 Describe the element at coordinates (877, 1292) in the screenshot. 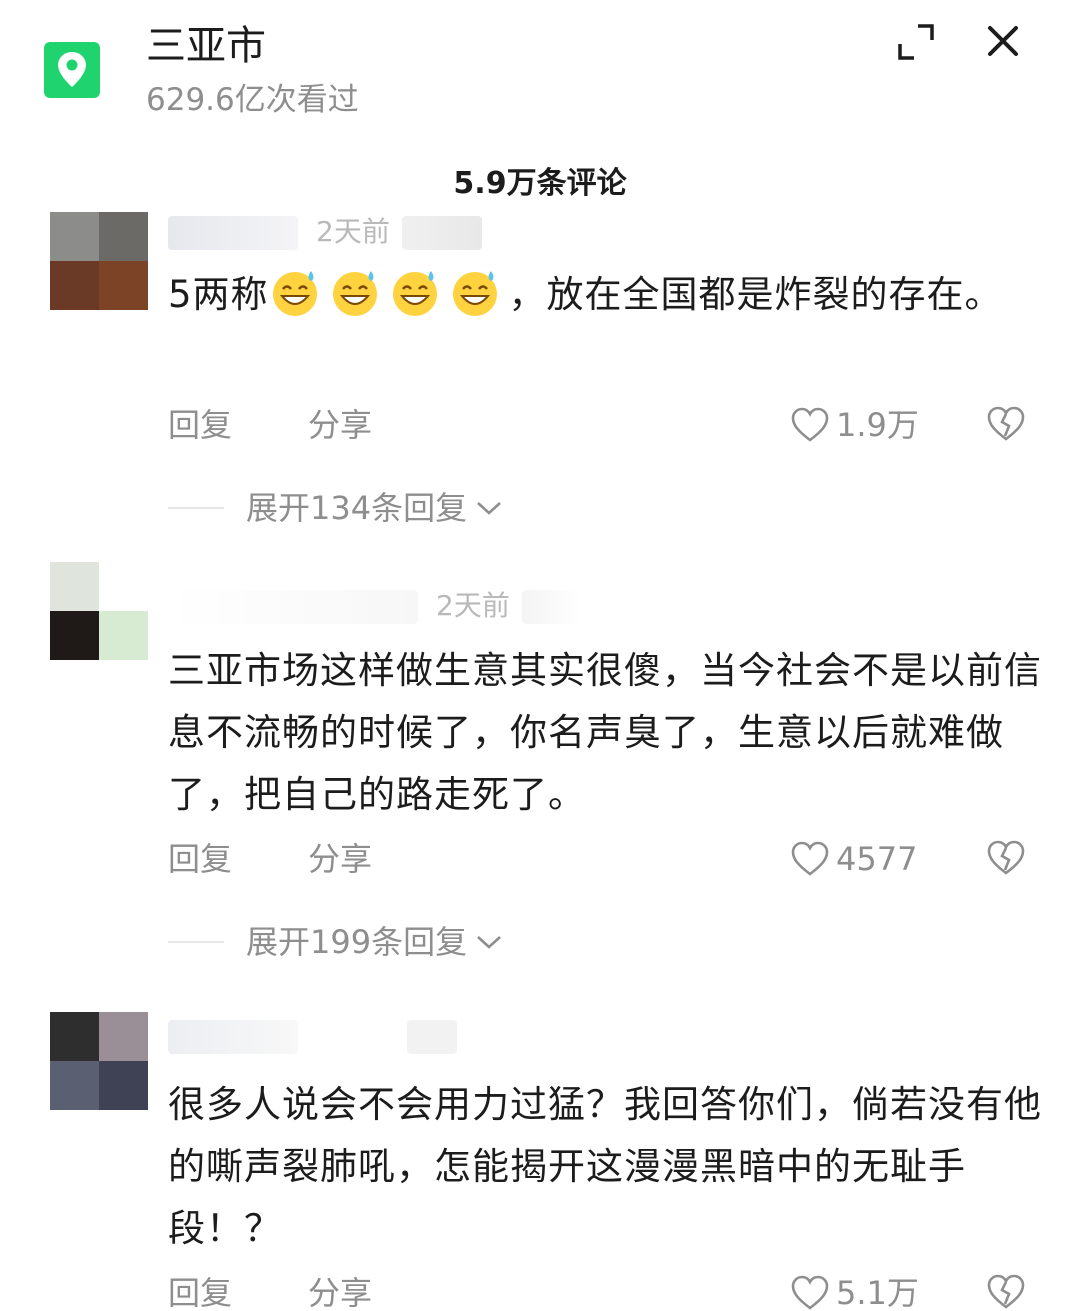

I see `like-count: 5.1万` at that location.